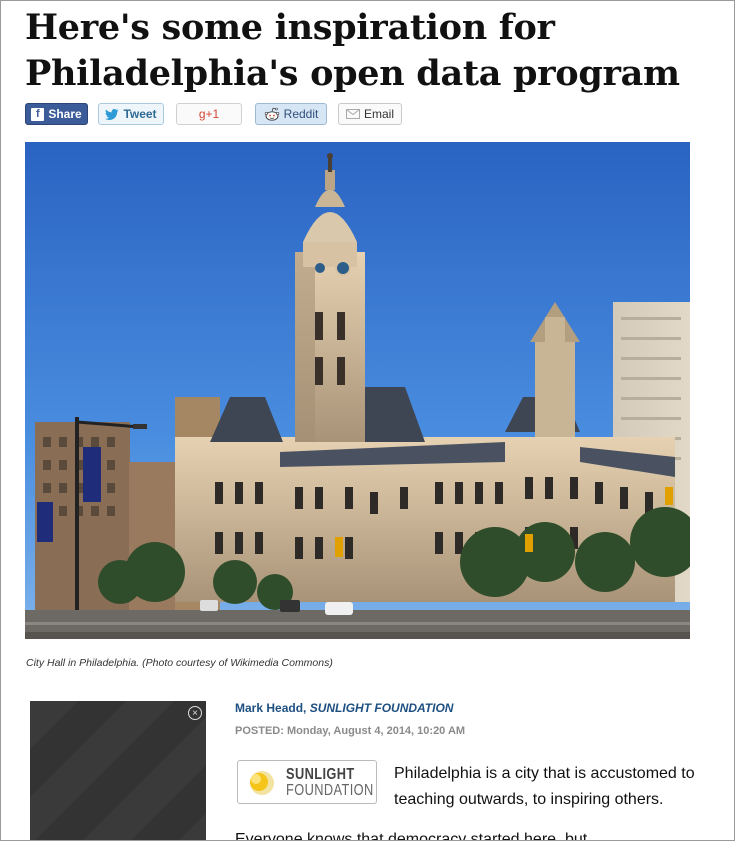 This screenshot has height=841, width=735. What do you see at coordinates (269, 708) in the screenshot?
I see `author-name: Mark Headd` at bounding box center [269, 708].